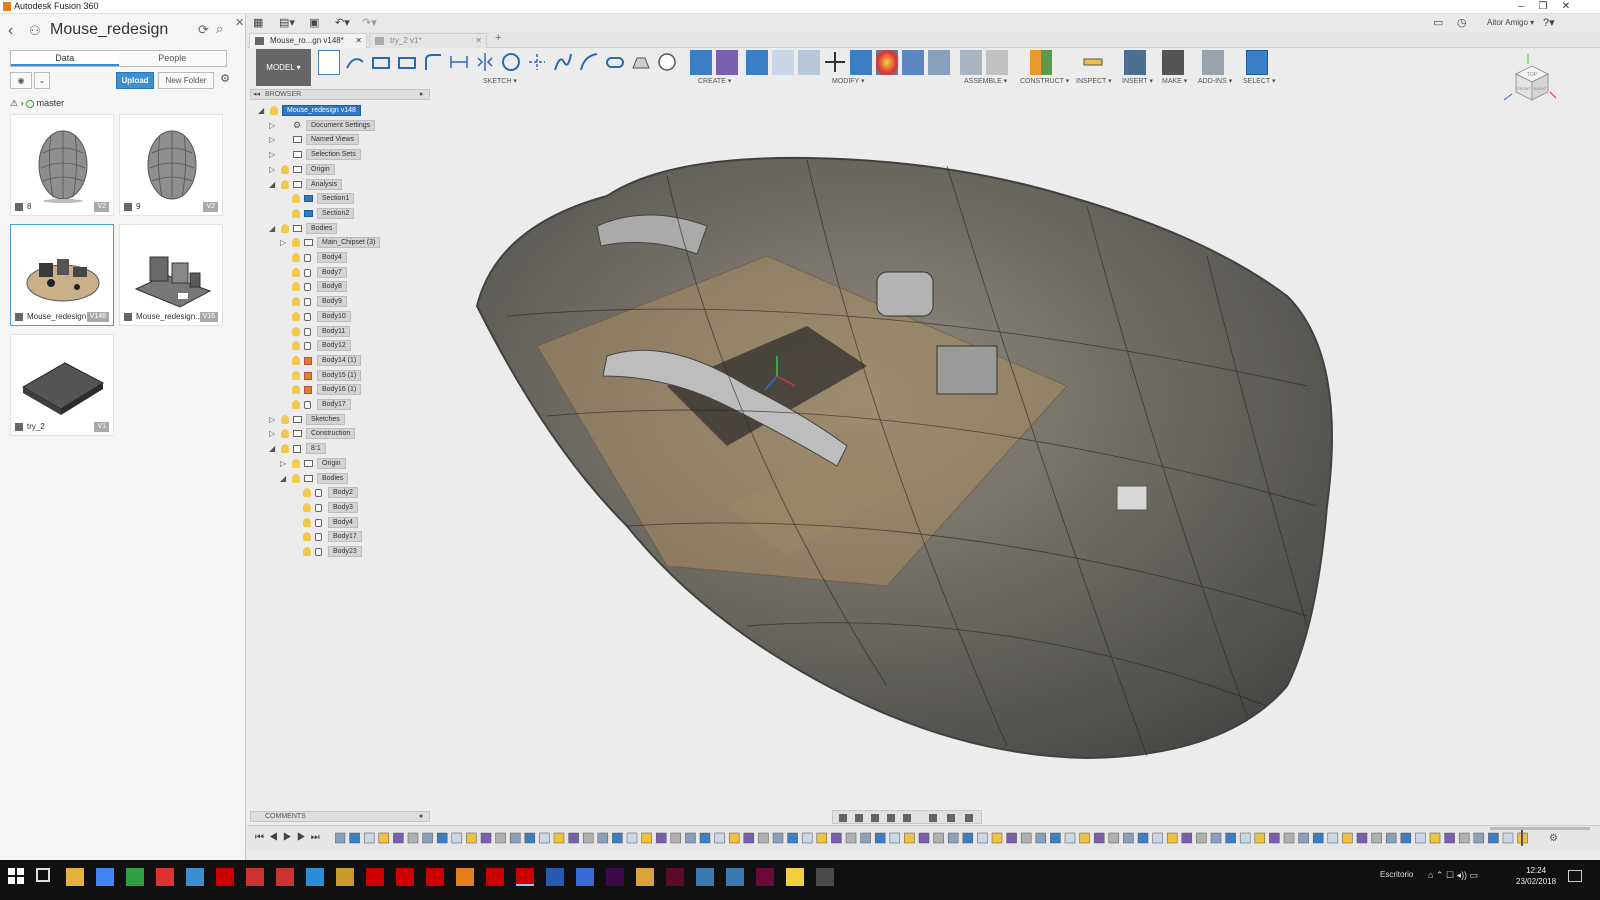 The image size is (1600, 900). Describe the element at coordinates (14, 103) in the screenshot. I see `hub-icon: ⚠` at that location.